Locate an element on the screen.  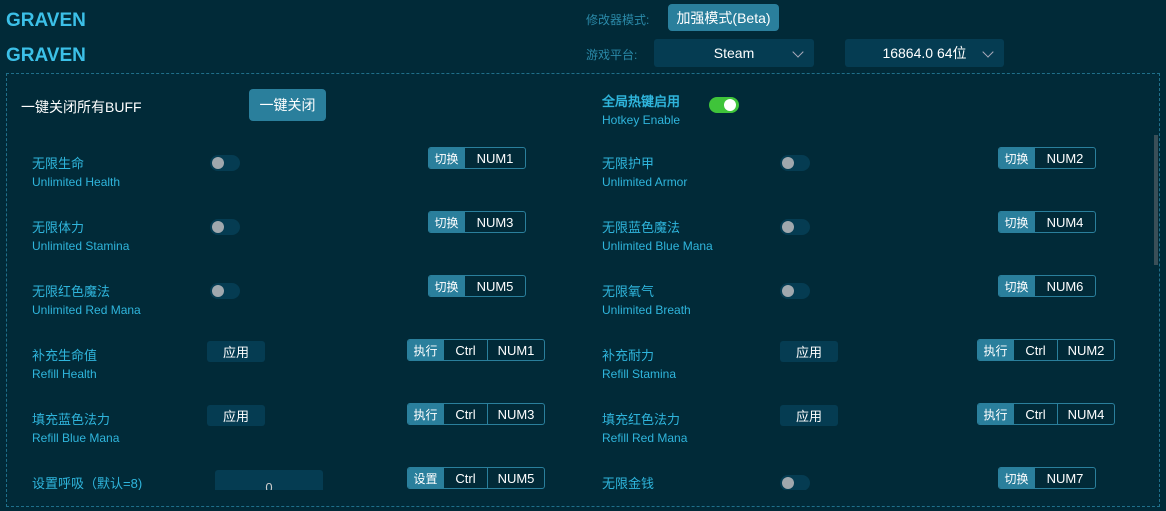
cheat-name-en: Unlimited Stamina is located at coordinates (81, 246).